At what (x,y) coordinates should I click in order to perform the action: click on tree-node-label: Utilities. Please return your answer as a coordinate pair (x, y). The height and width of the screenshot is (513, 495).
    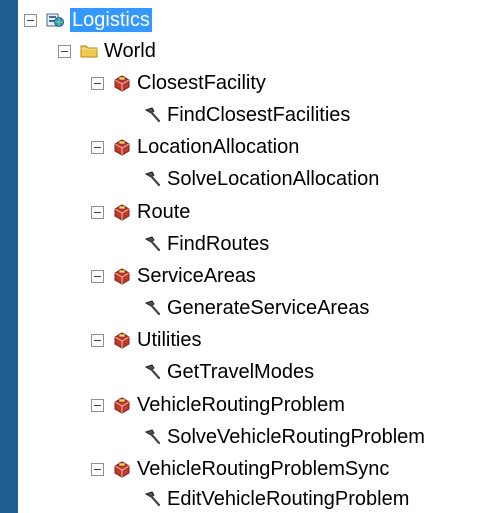
    Looking at the image, I should click on (169, 340).